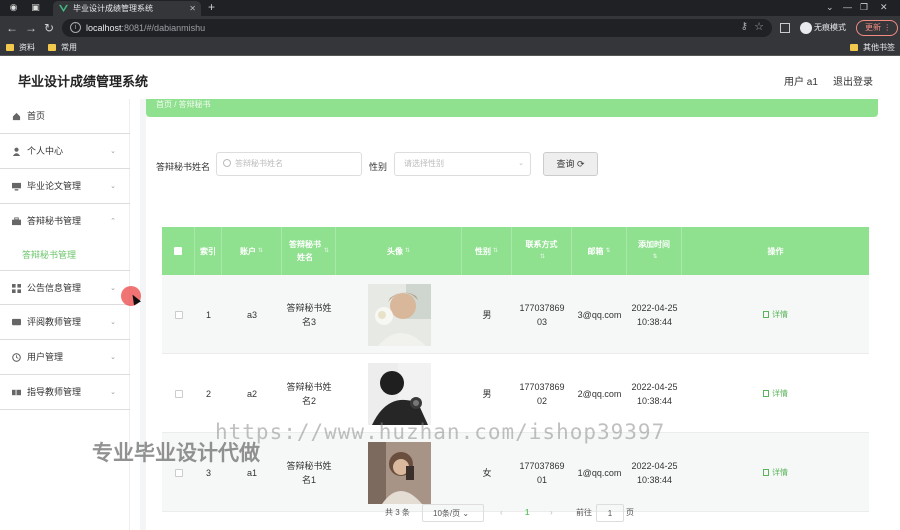 The image size is (900, 530). Describe the element at coordinates (744, 26) in the screenshot. I see `key-icon: ⚷` at that location.